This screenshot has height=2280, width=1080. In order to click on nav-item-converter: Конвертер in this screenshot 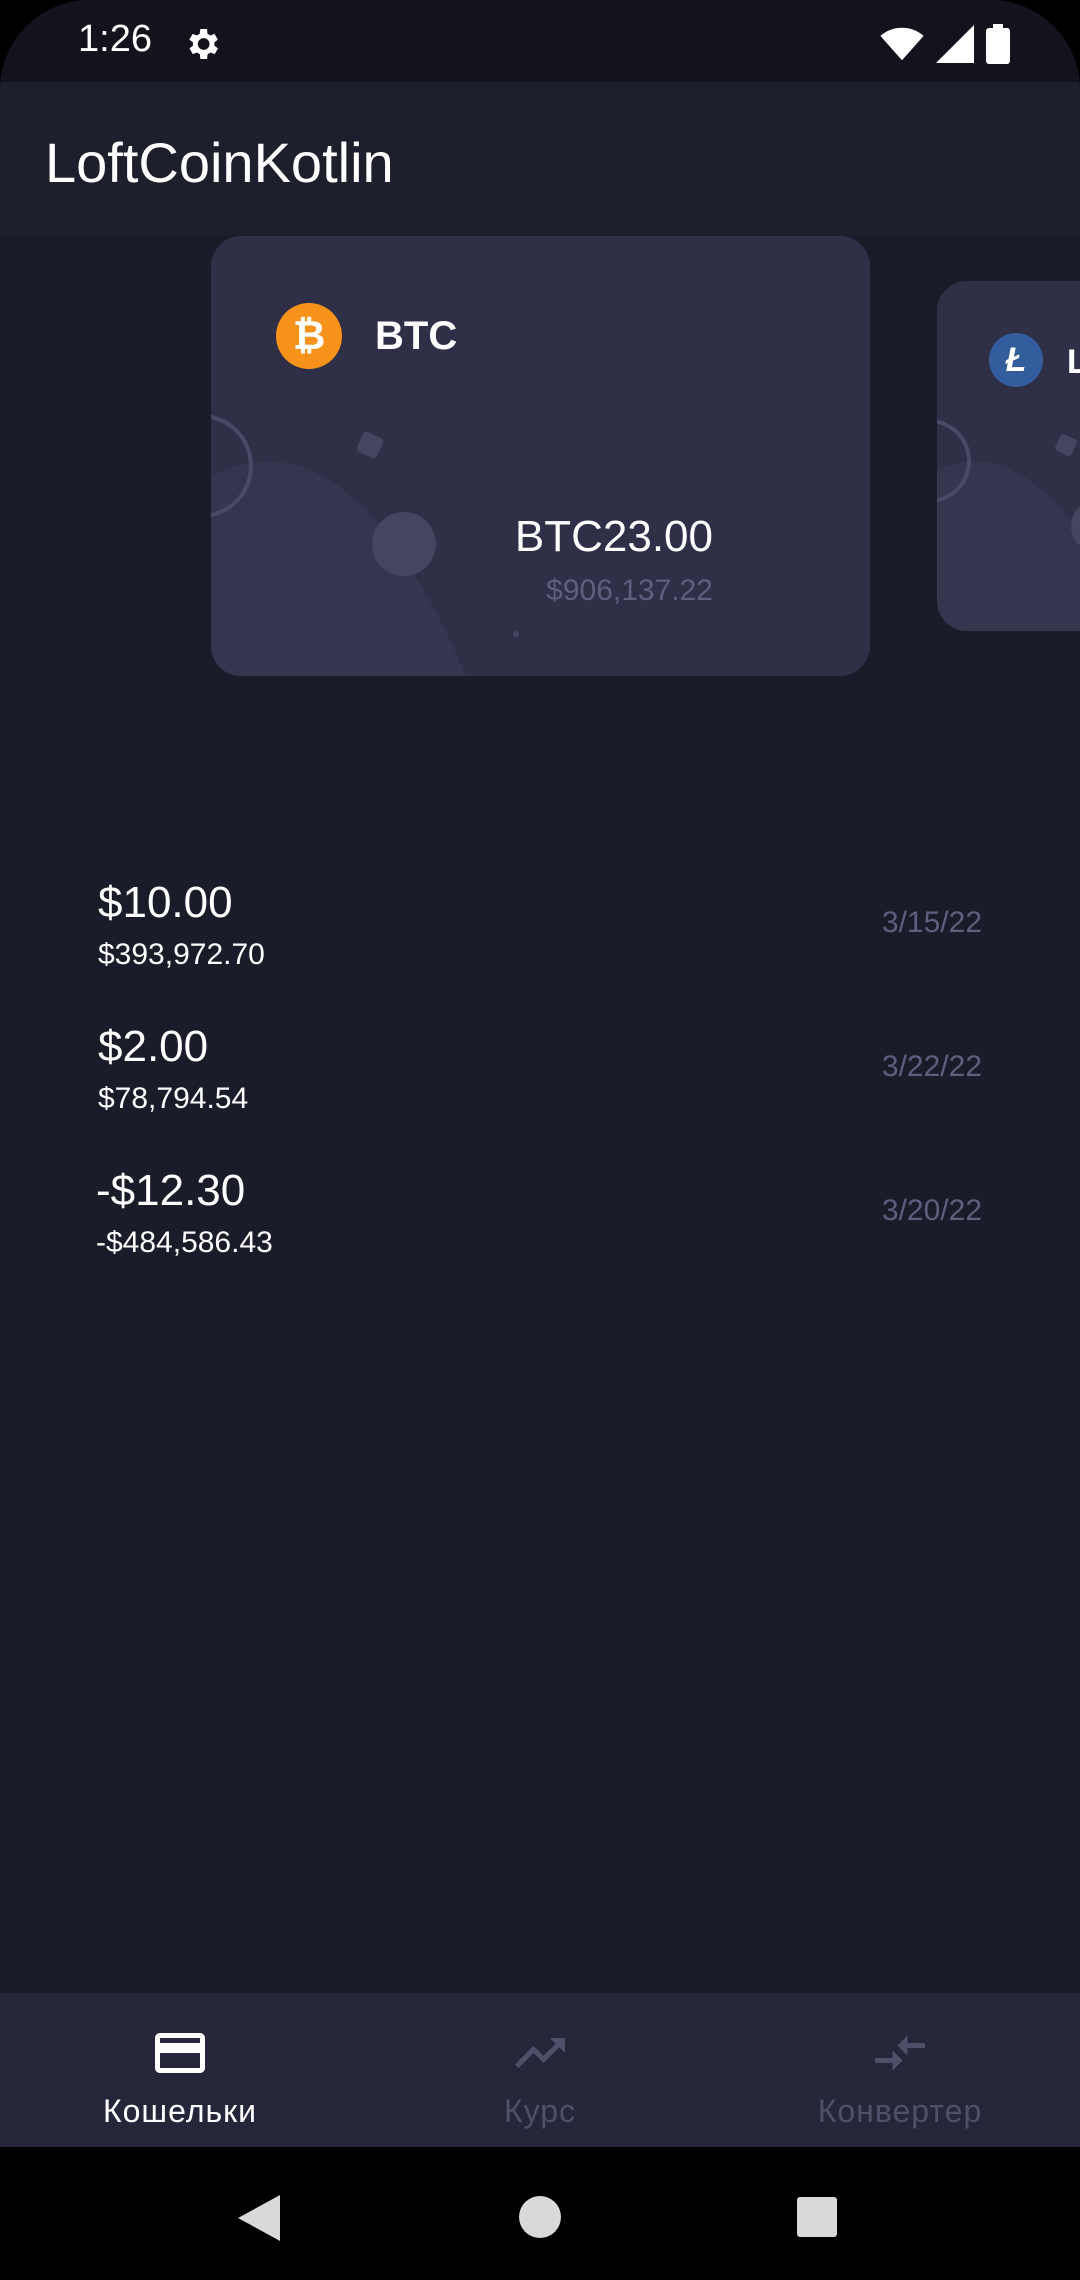, I will do `click(900, 2070)`.